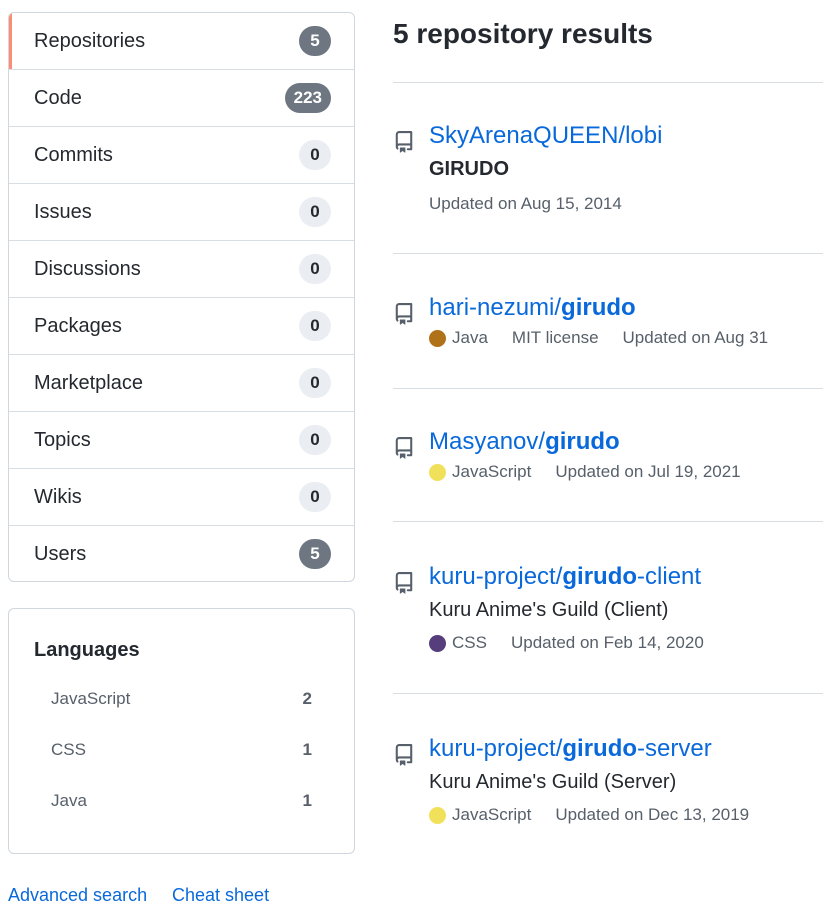 This screenshot has width=823, height=906. I want to click on nav-item-label: Discussions, so click(87, 268).